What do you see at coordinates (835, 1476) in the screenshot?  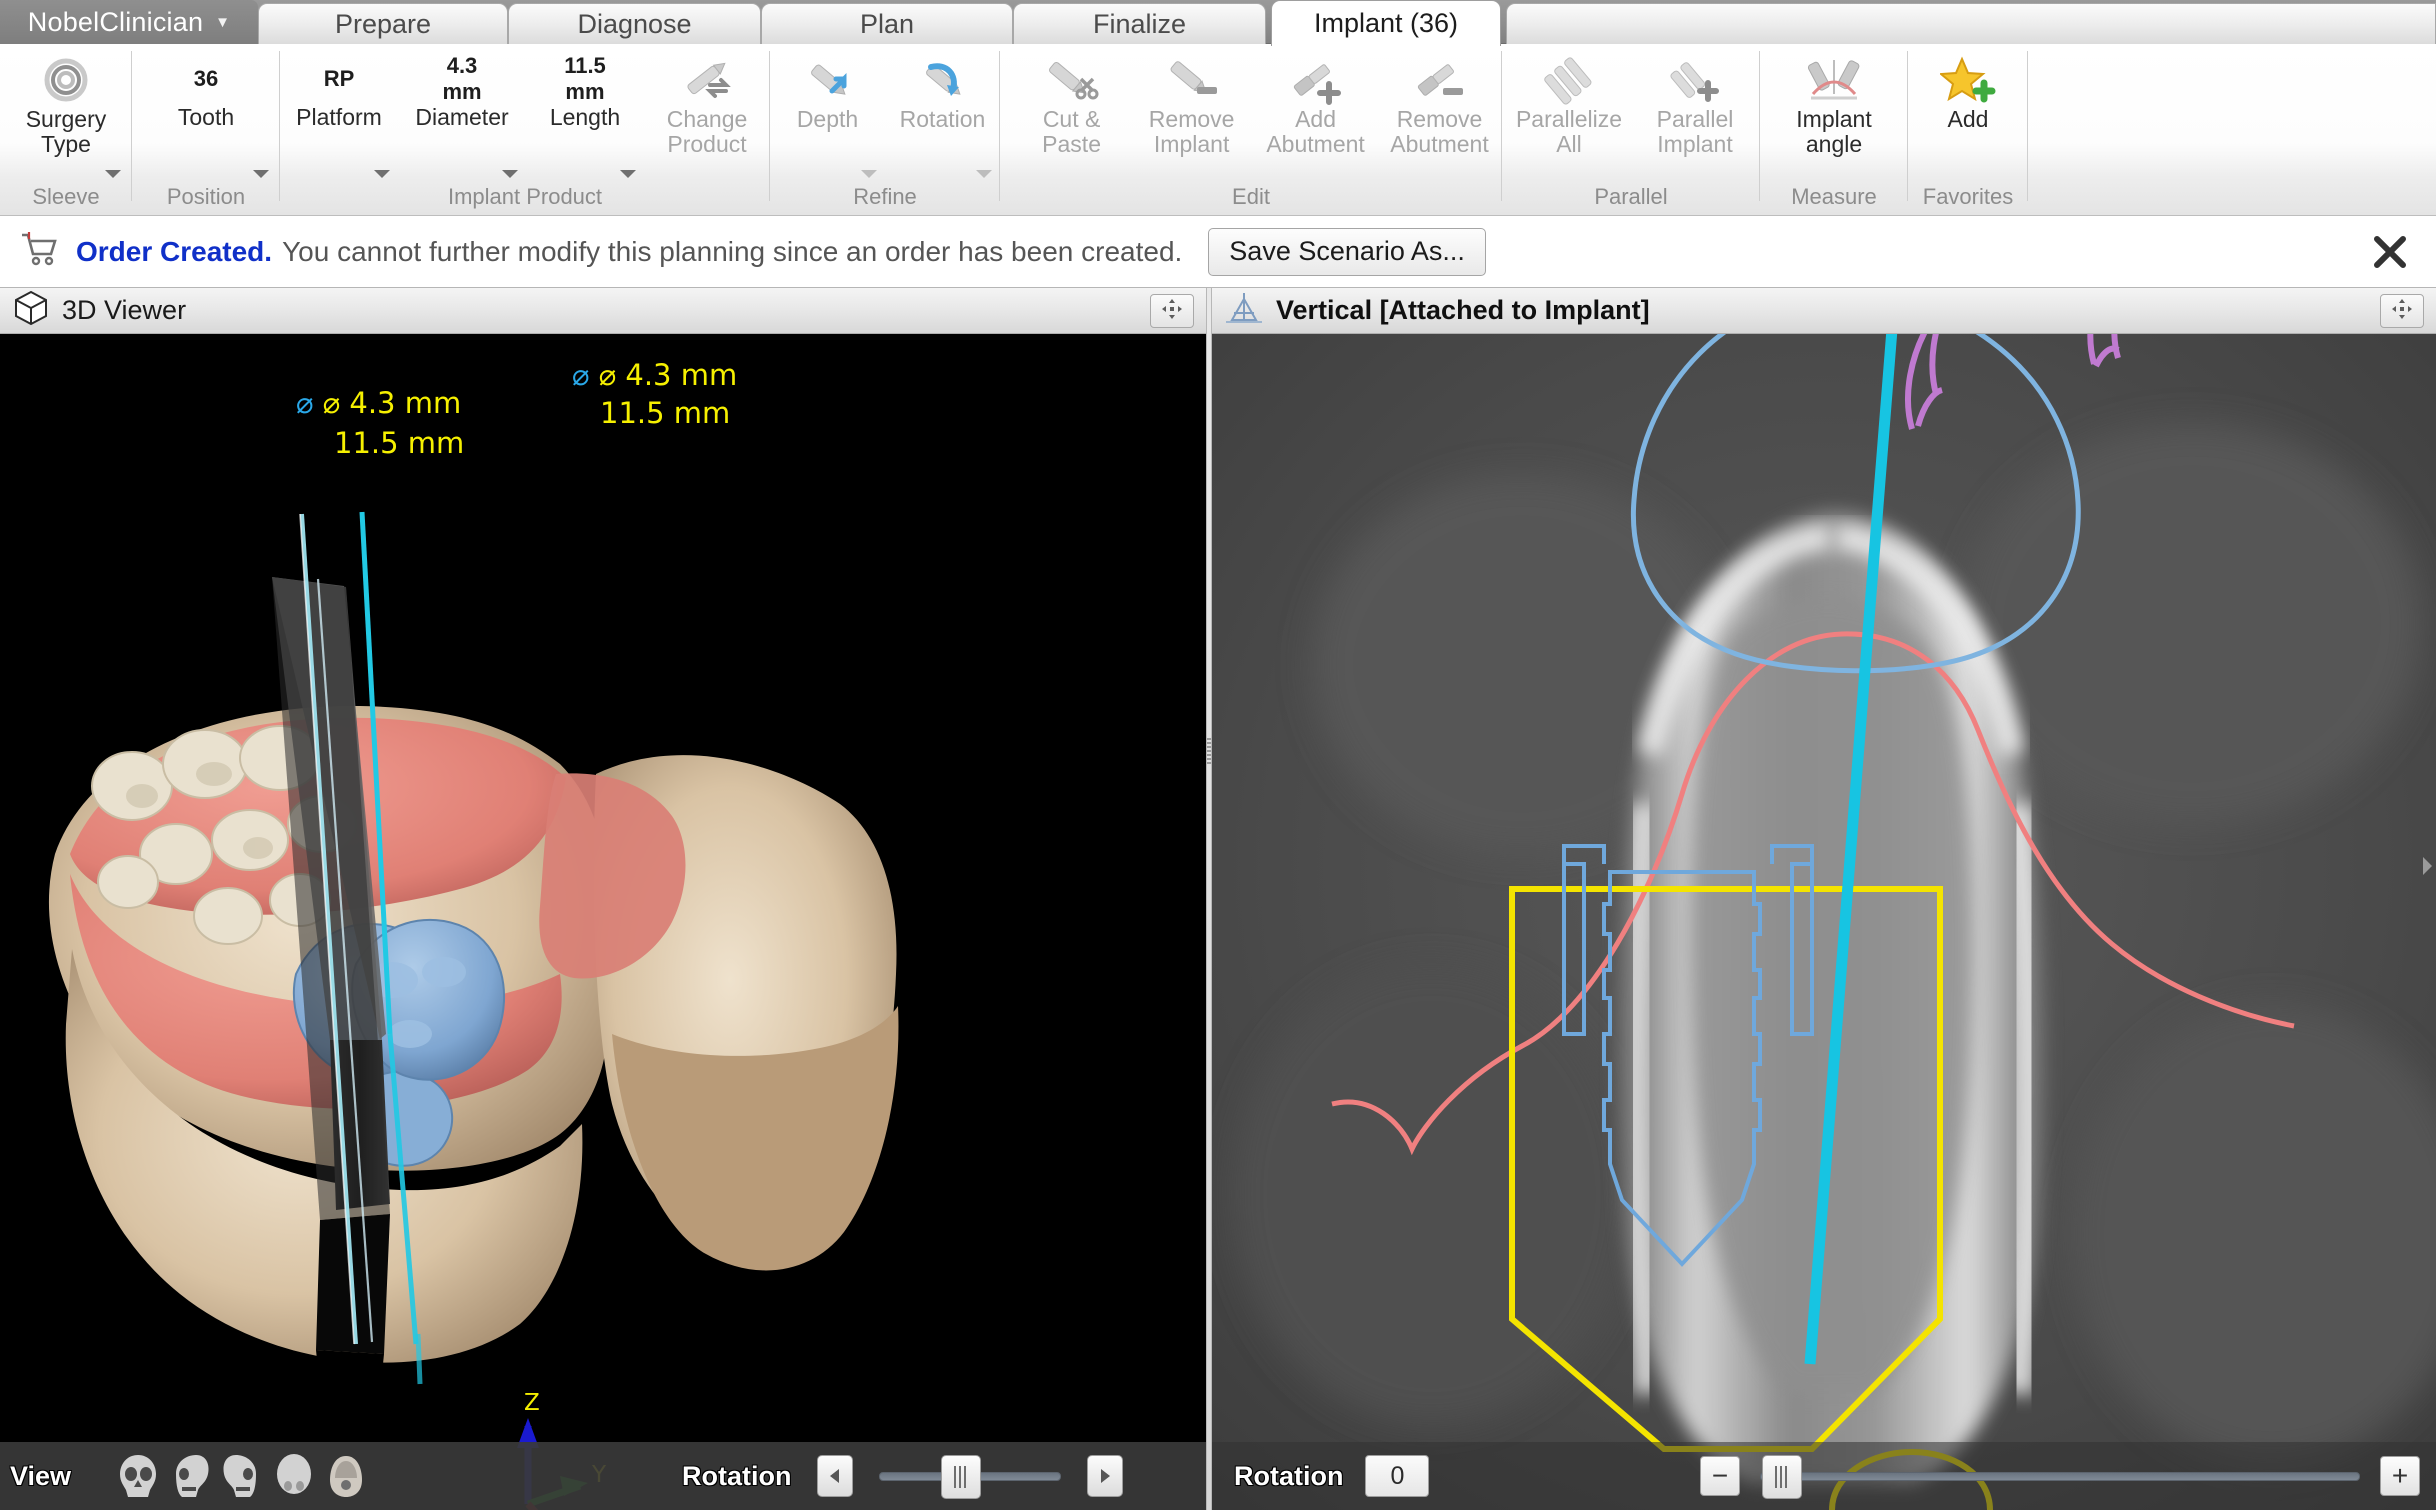 I see `rotation-prev-button` at bounding box center [835, 1476].